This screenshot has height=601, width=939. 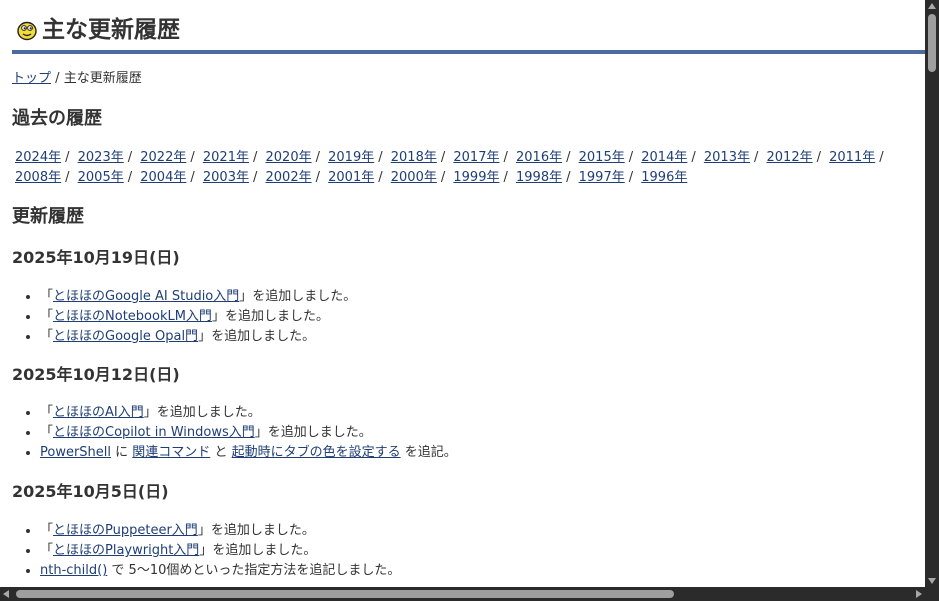 I want to click on horizontal-scrollbar, so click(x=462, y=594).